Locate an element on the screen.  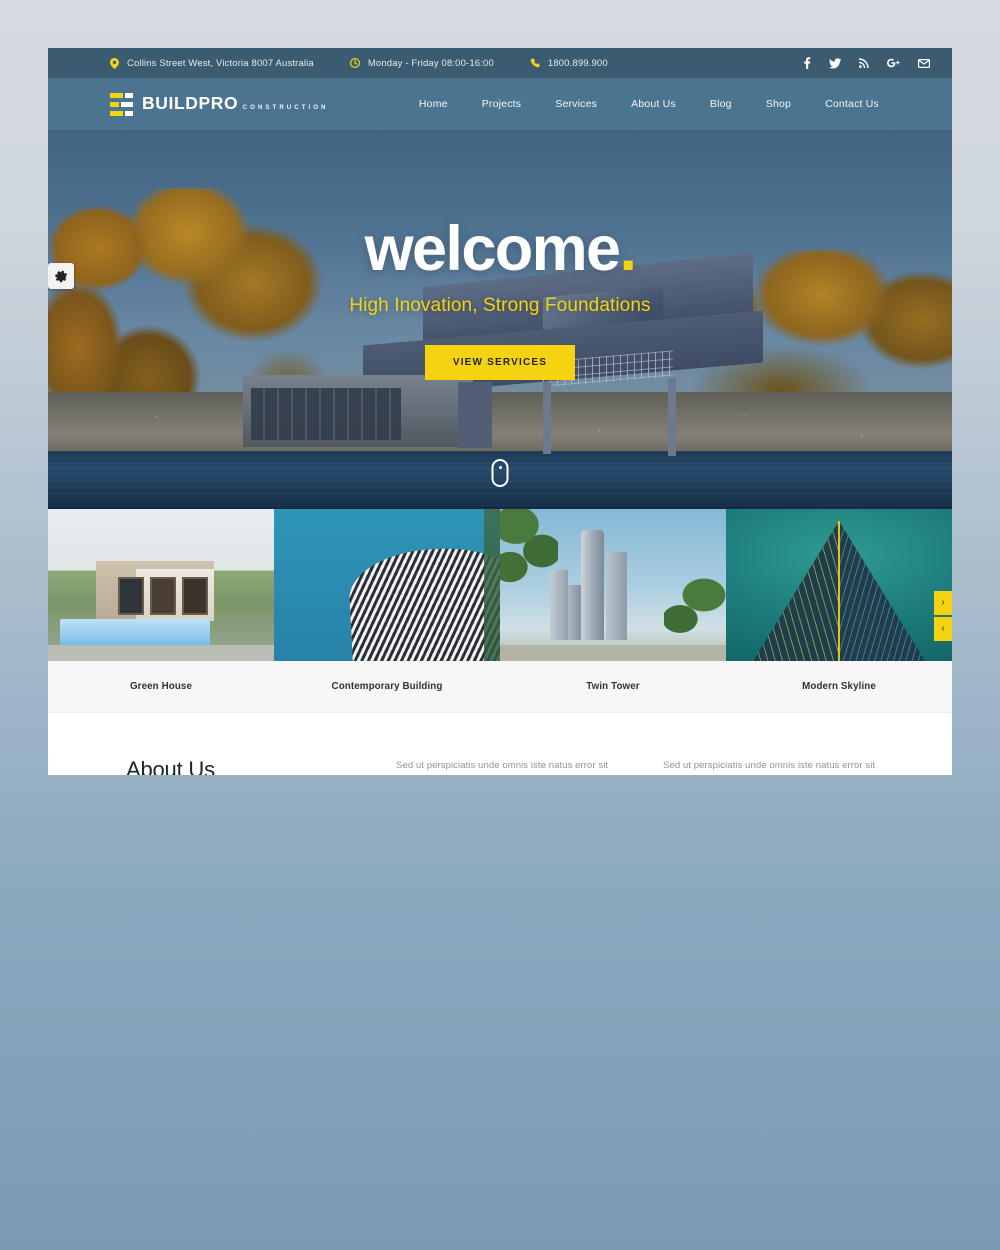
hero-subtitle: High Inovation, Strong Foundations is located at coordinates (500, 305).